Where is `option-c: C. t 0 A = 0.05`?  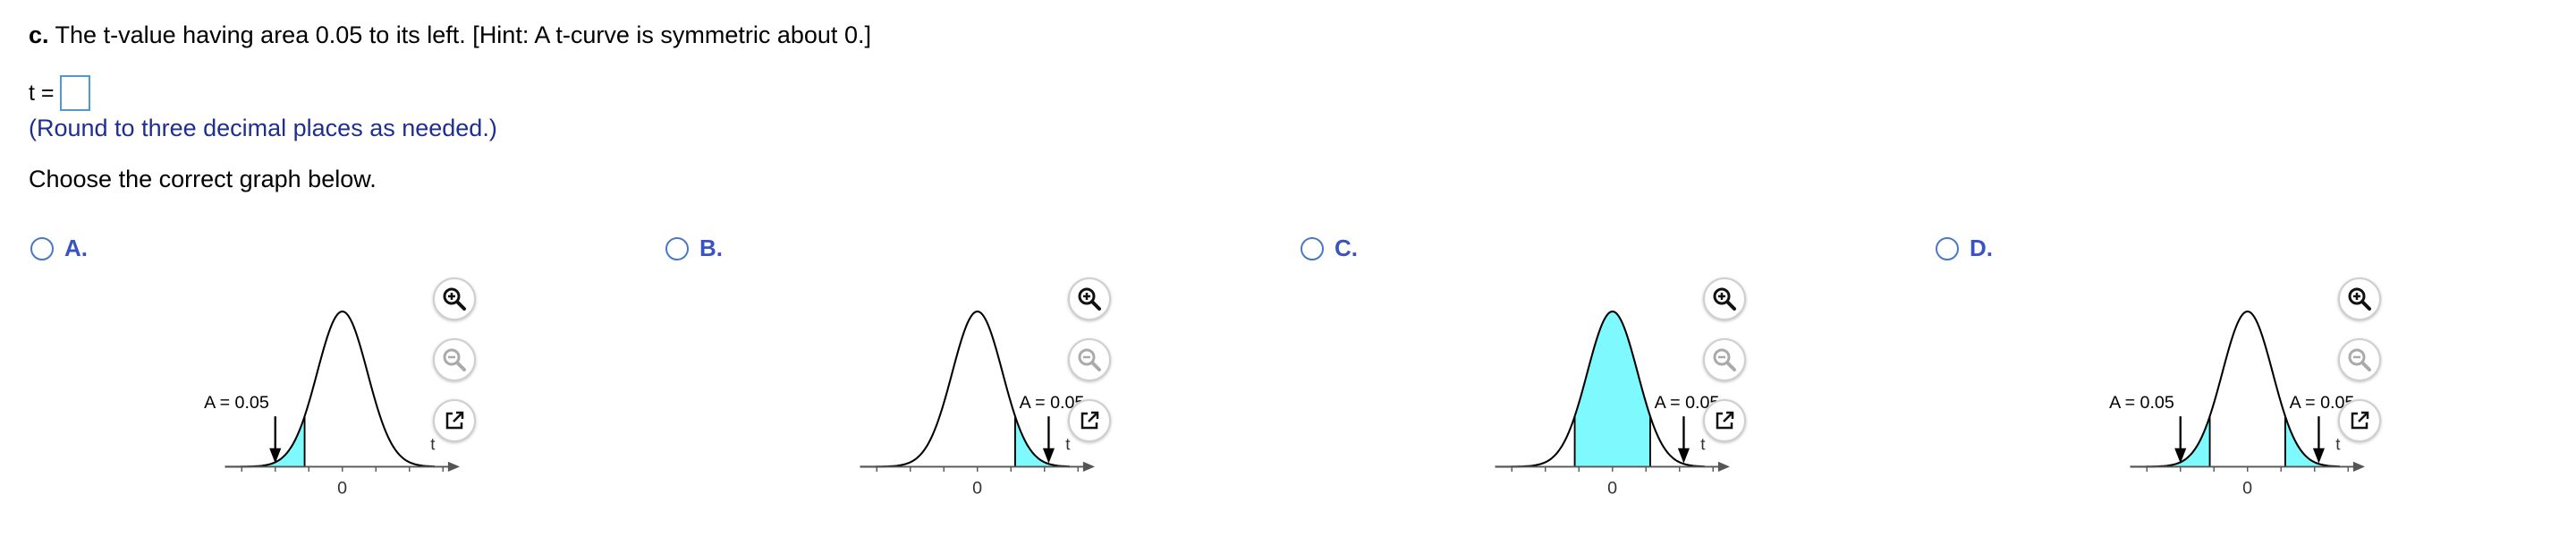
option-c: C. t 0 A = 0.05 is located at coordinates (1614, 369).